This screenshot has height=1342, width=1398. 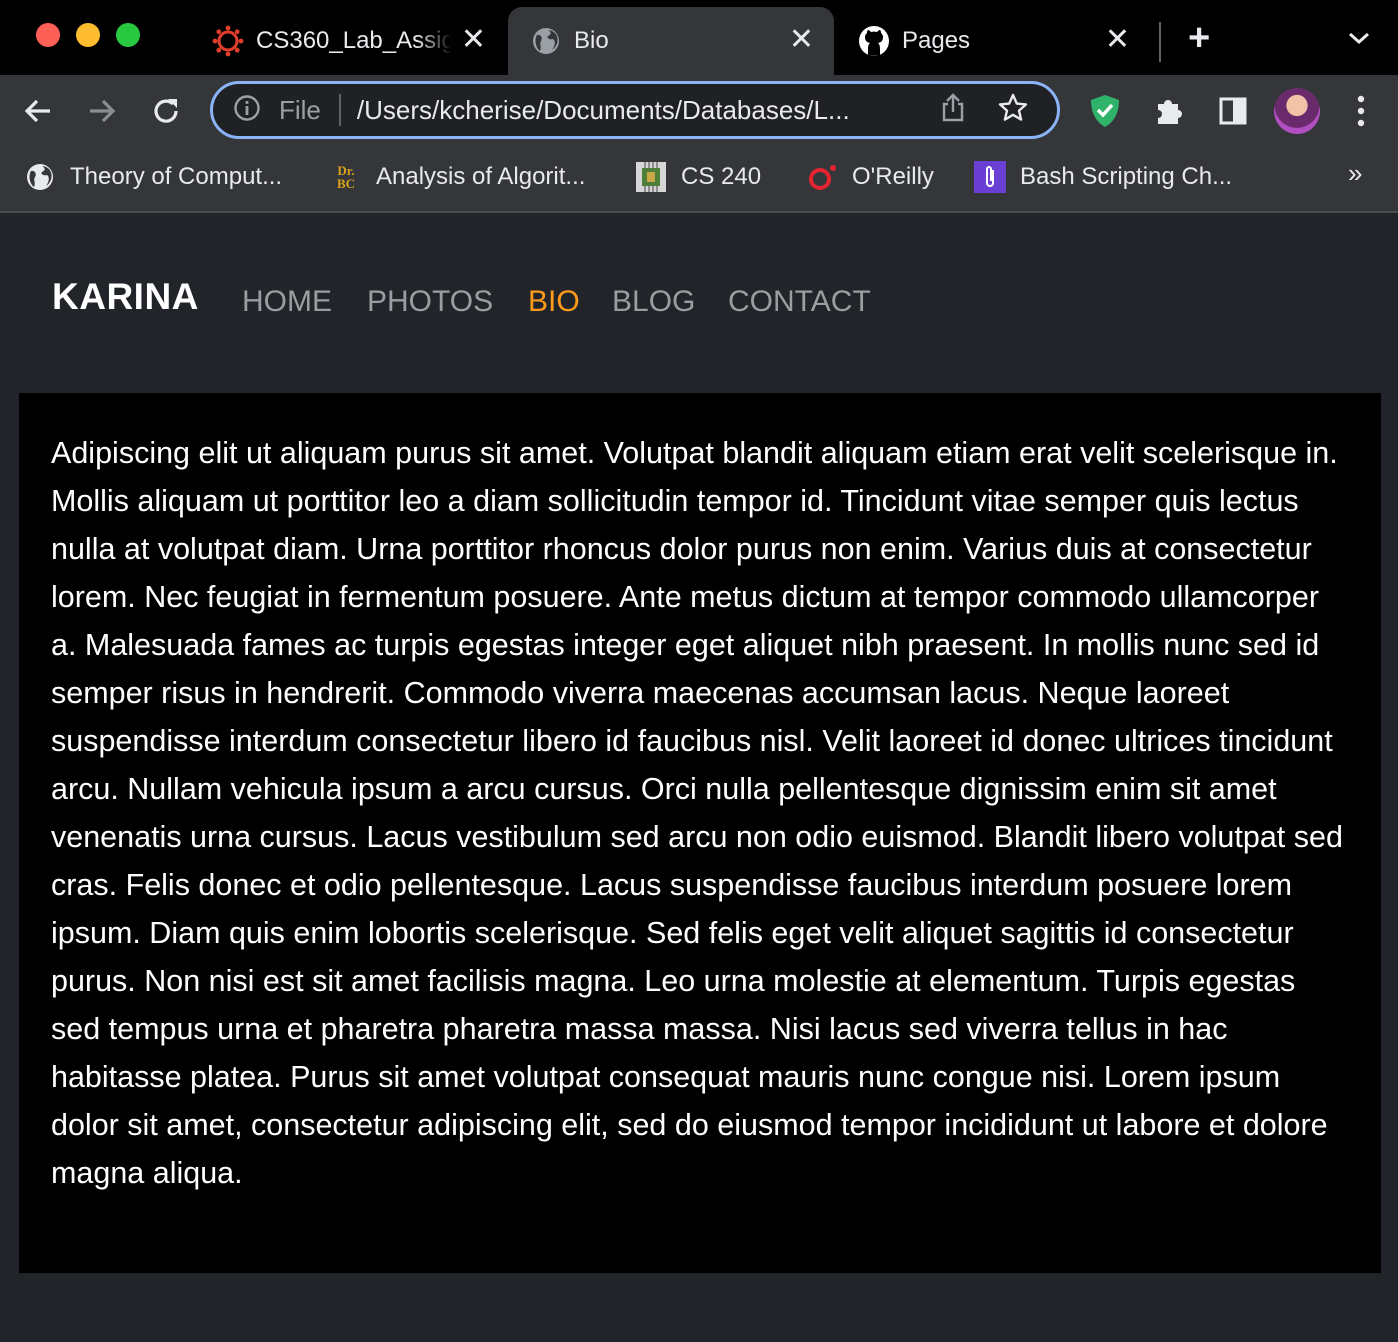 What do you see at coordinates (699, 303) in the screenshot?
I see `site-navbar: KARINA HOME PHOTOS BIO BLOG CONTACT` at bounding box center [699, 303].